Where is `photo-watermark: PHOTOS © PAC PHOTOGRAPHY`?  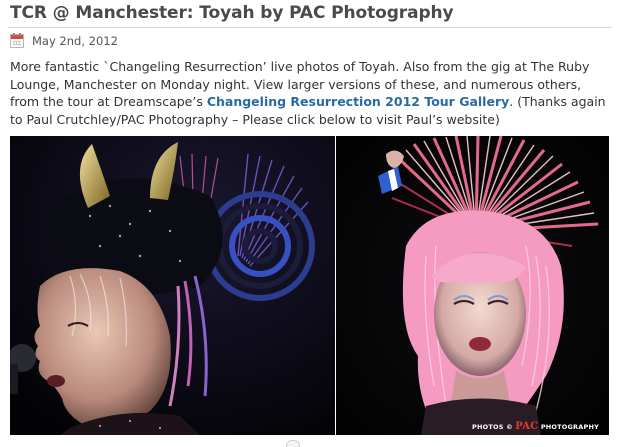 photo-watermark: PHOTOS © PAC PHOTOGRAPHY is located at coordinates (535, 426).